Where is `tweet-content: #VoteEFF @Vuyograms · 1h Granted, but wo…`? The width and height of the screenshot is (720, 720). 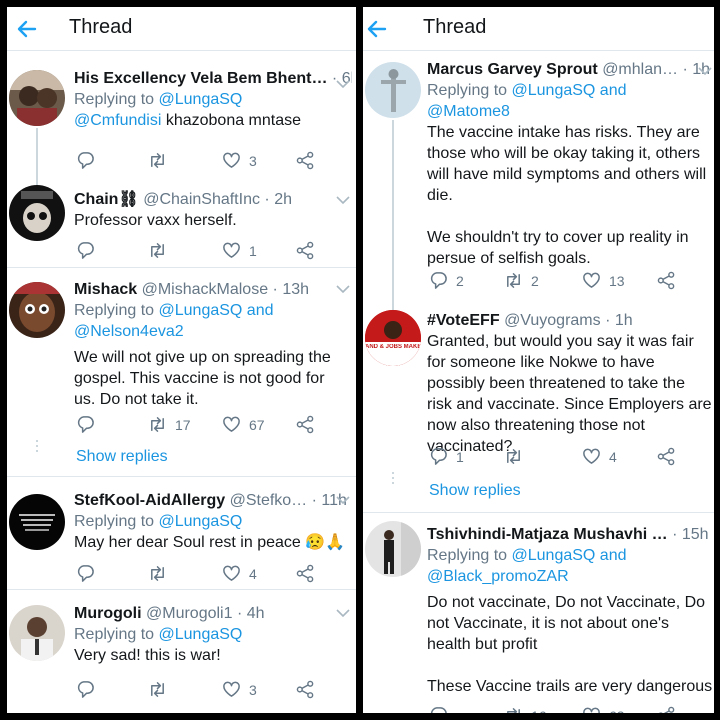 tweet-content: #VoteEFF @Vuyograms · 1h Granted, but wo… is located at coordinates (570, 384).